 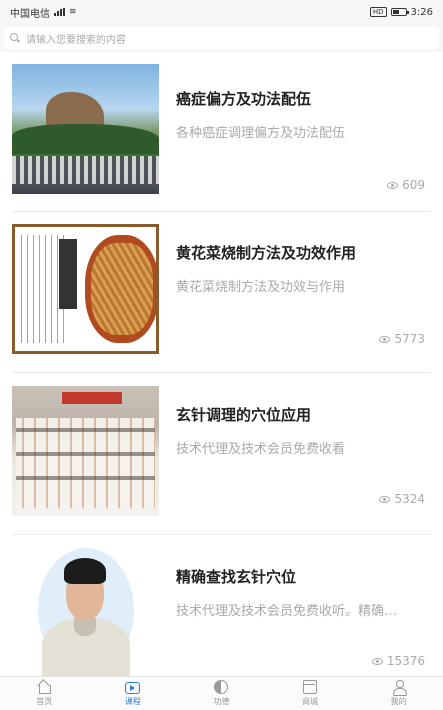 I want to click on battery-icon, so click(x=399, y=12).